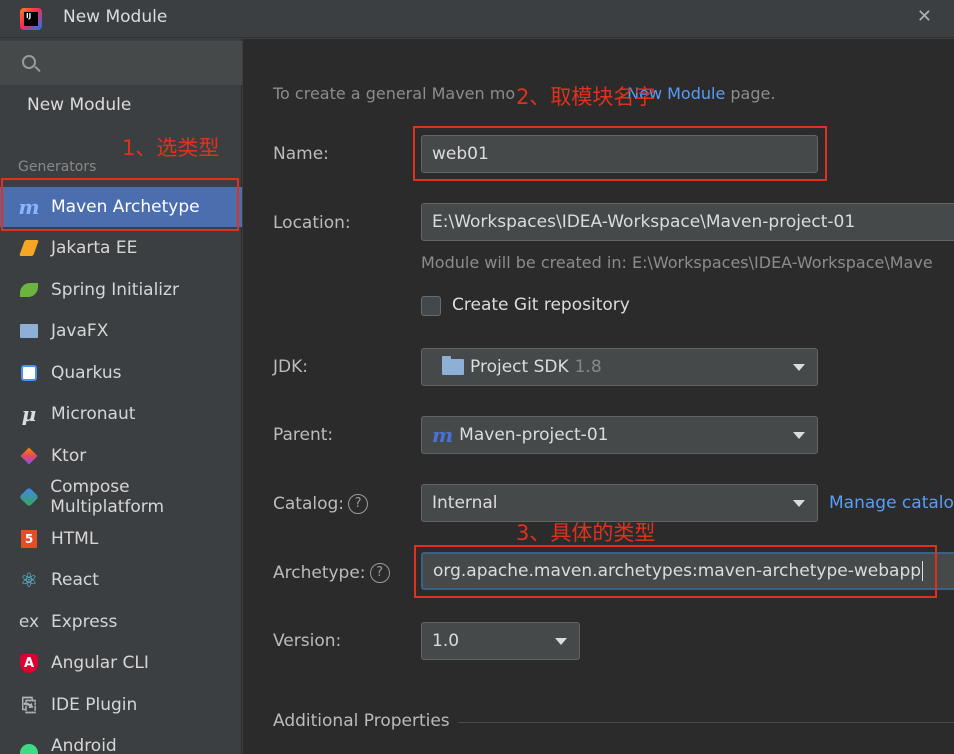  What do you see at coordinates (29, 744) in the screenshot?
I see `android-icon` at bounding box center [29, 744].